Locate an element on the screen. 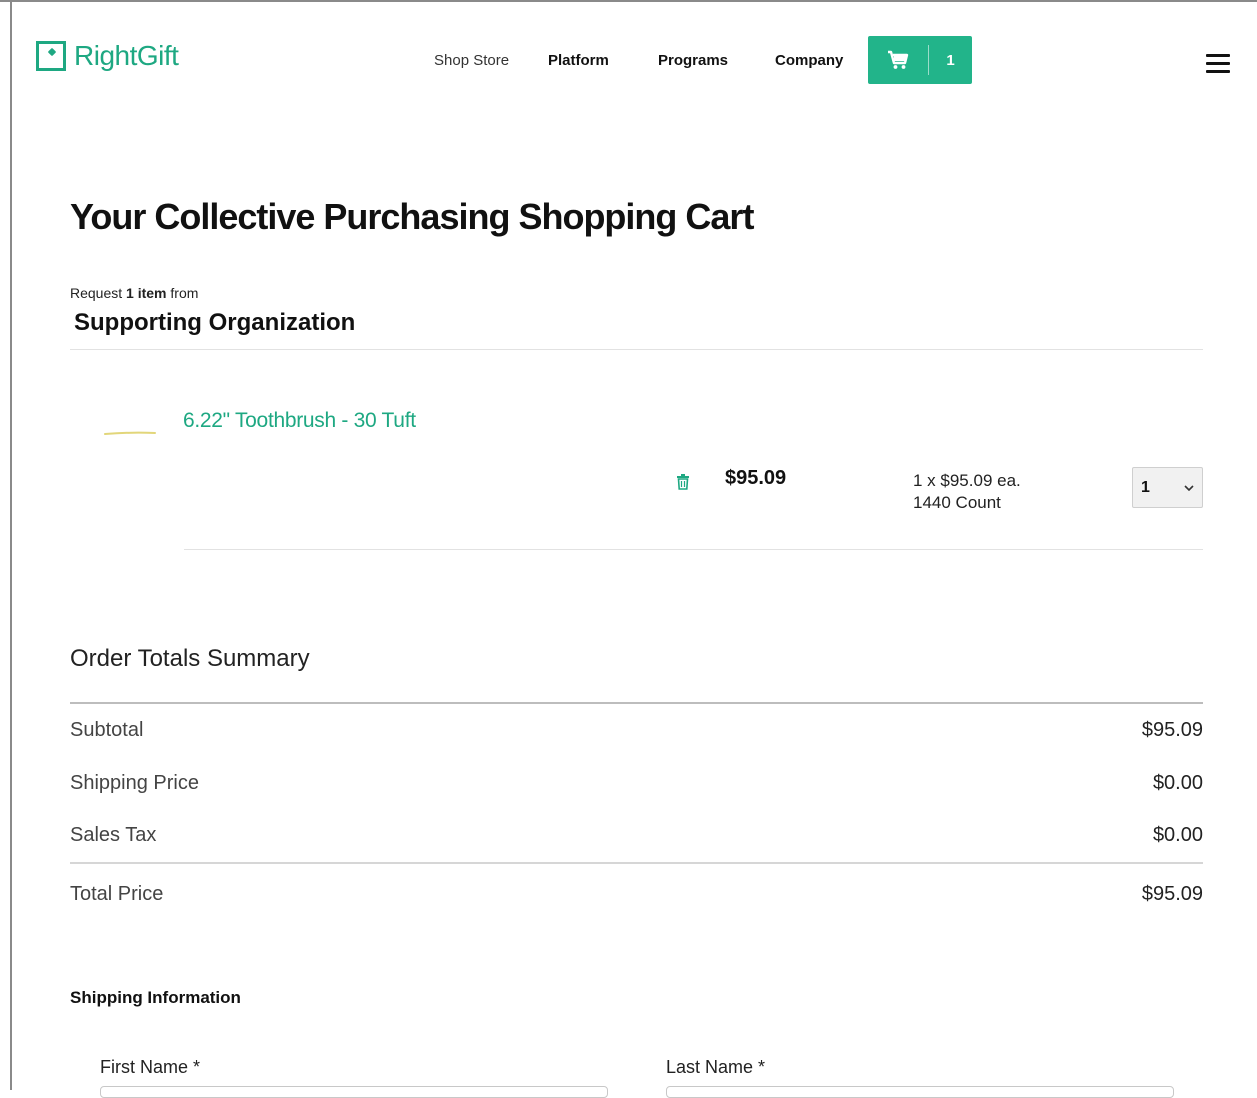  divider is located at coordinates (636, 349).